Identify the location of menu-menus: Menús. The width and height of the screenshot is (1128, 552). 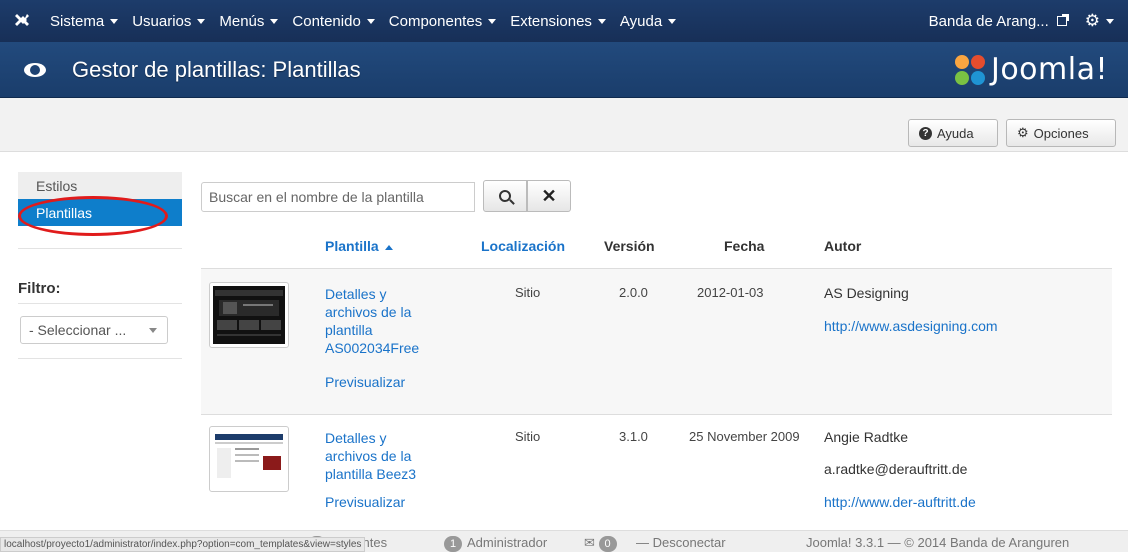
(249, 21).